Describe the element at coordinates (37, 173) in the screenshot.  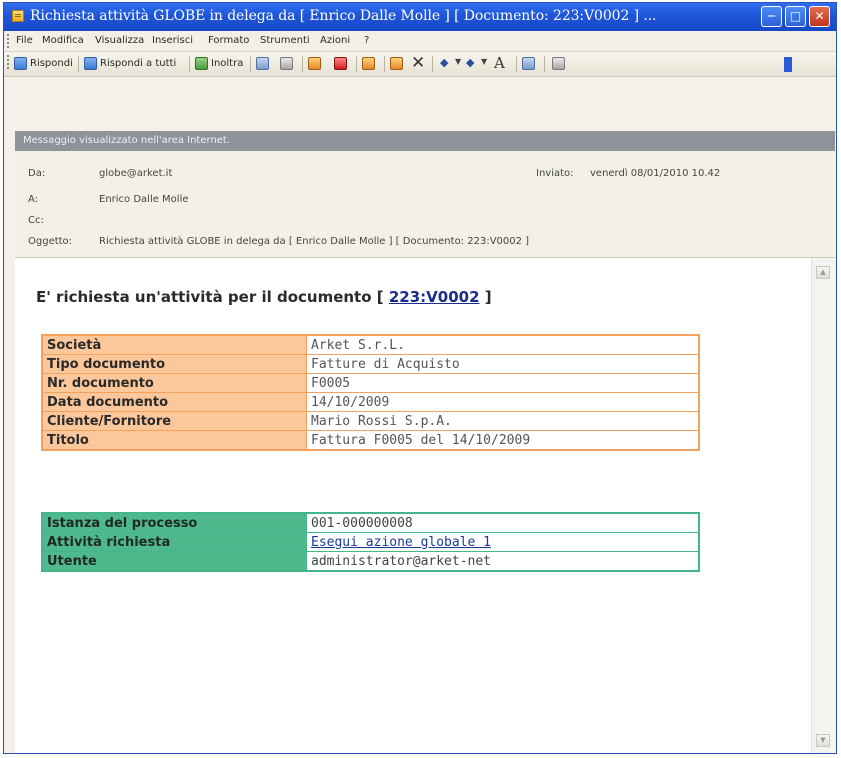
I see `from-label: Da:` at that location.